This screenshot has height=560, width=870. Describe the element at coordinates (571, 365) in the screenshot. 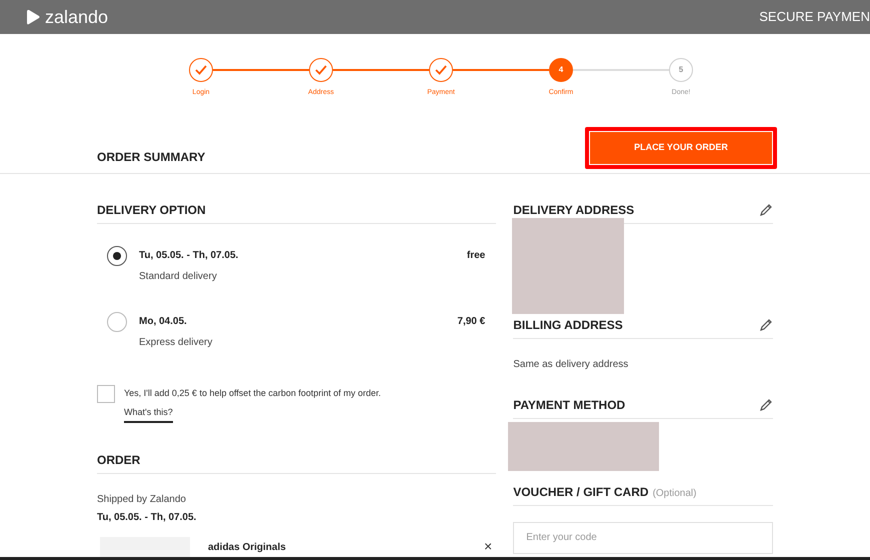

I see `billing-address-text: Same as delivery address` at that location.